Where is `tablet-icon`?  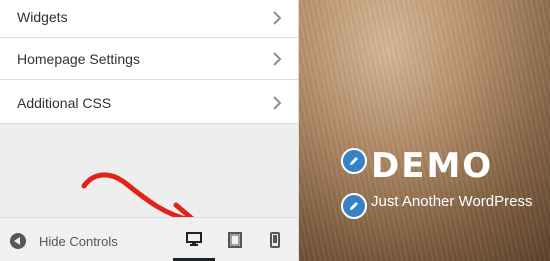
tablet-icon is located at coordinates (235, 240).